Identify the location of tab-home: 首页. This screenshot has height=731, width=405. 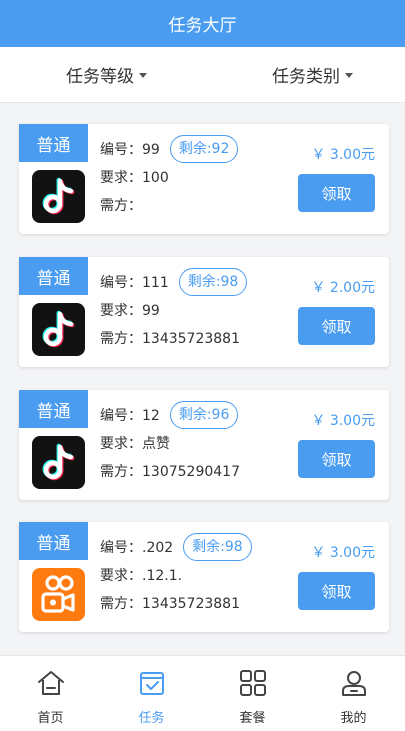
(50, 693).